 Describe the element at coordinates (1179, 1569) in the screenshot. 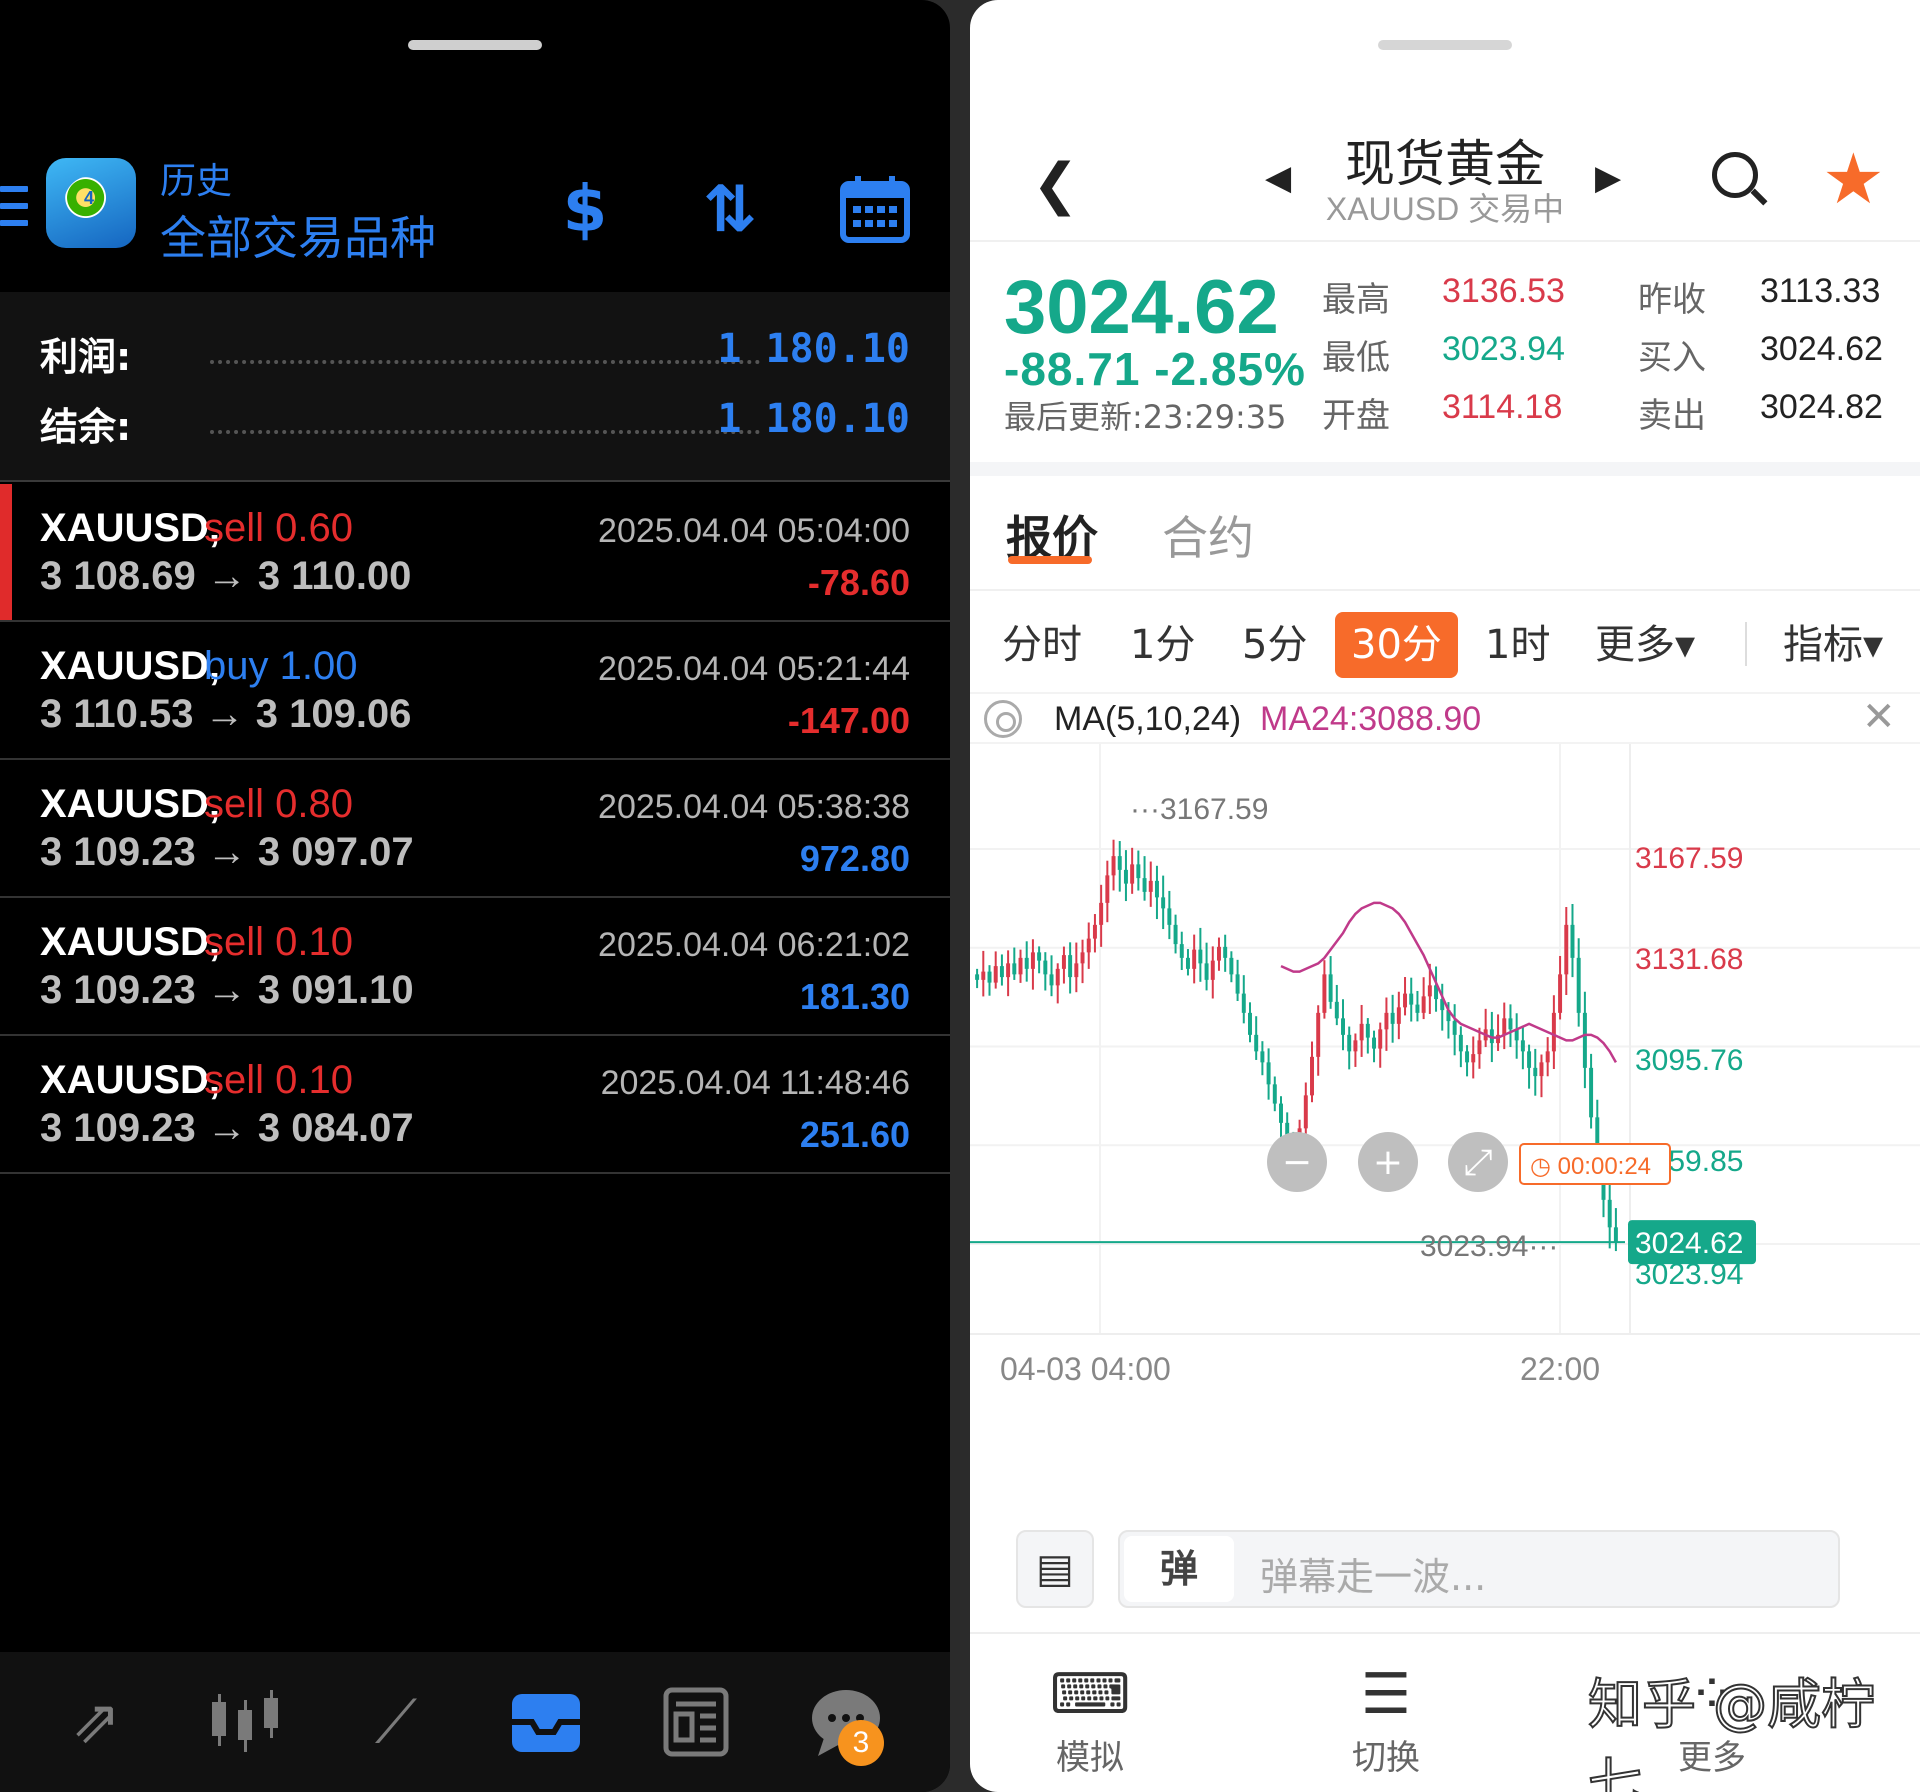

I see `danmu-toggle: 弹` at that location.